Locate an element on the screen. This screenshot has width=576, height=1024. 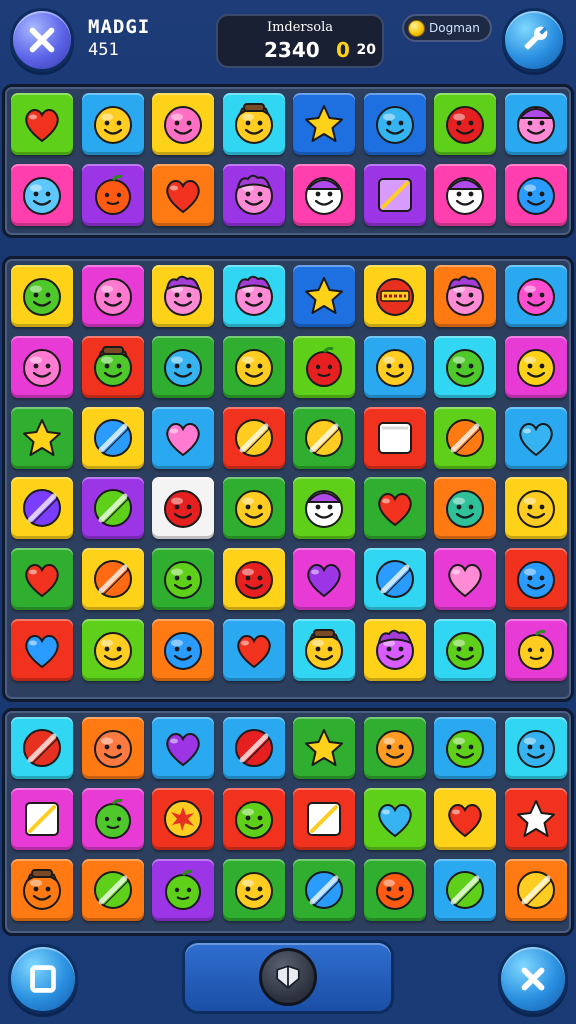
tile-top-r2-c3 is located at coordinates (183, 194).